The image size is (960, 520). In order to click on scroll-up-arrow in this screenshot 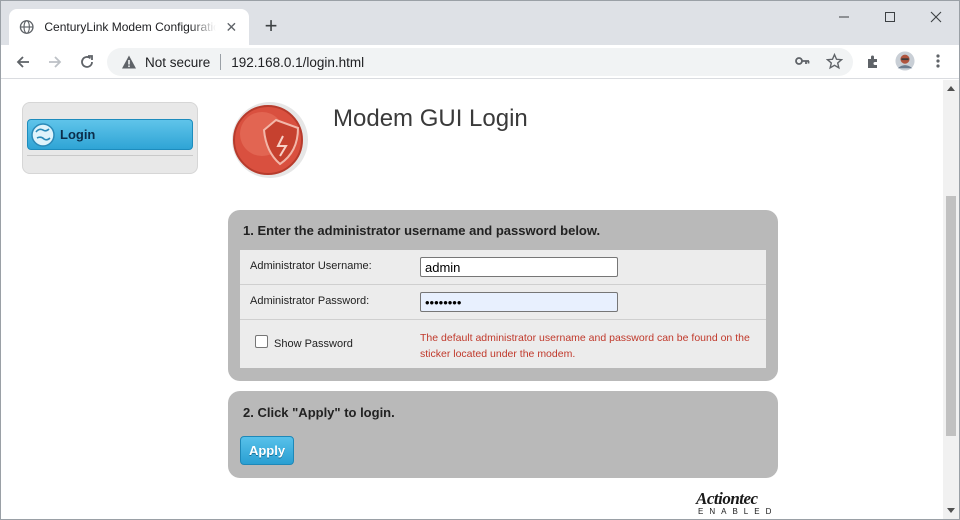, I will do `click(951, 88)`.